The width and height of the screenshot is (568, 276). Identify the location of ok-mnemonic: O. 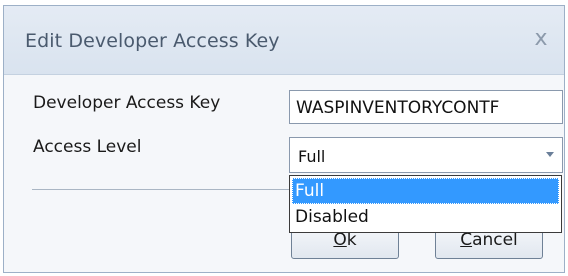
(340, 240).